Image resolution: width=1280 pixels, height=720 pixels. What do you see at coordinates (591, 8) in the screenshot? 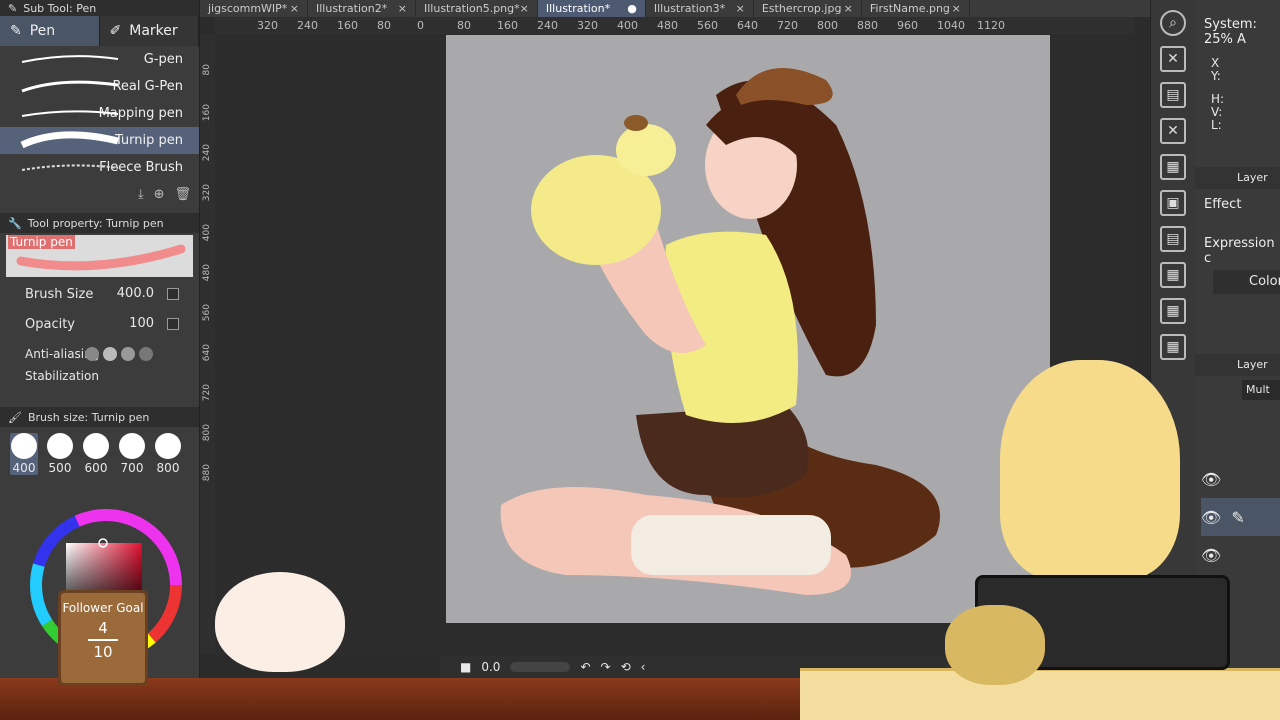
I see `doc-tab-active: Illustration* ●` at bounding box center [591, 8].